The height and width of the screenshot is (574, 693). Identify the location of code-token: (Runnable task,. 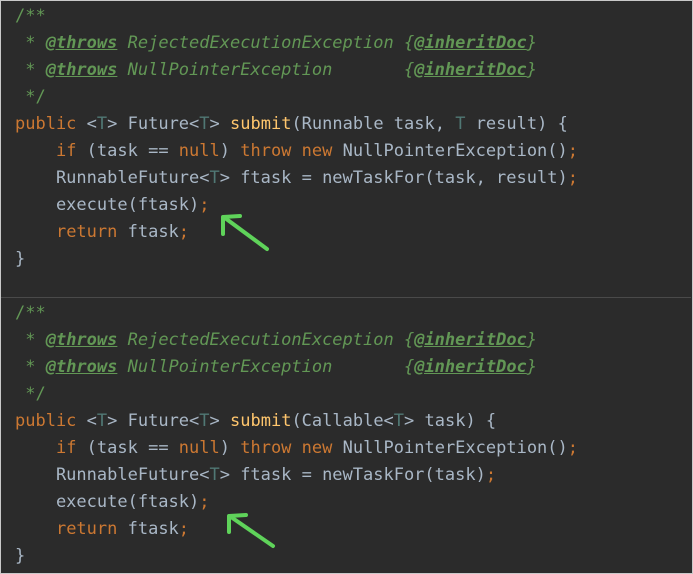
(373, 124).